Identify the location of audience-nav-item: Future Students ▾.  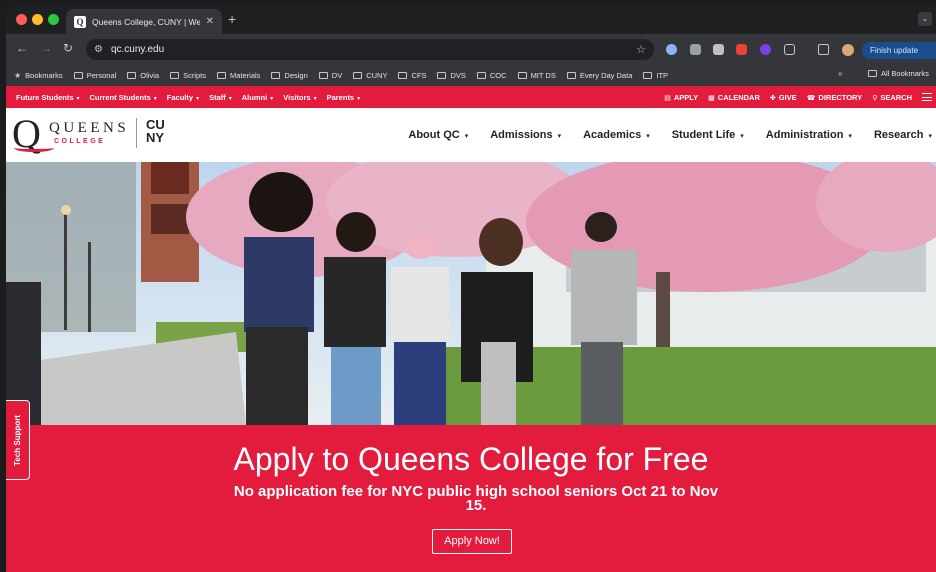
(48, 97).